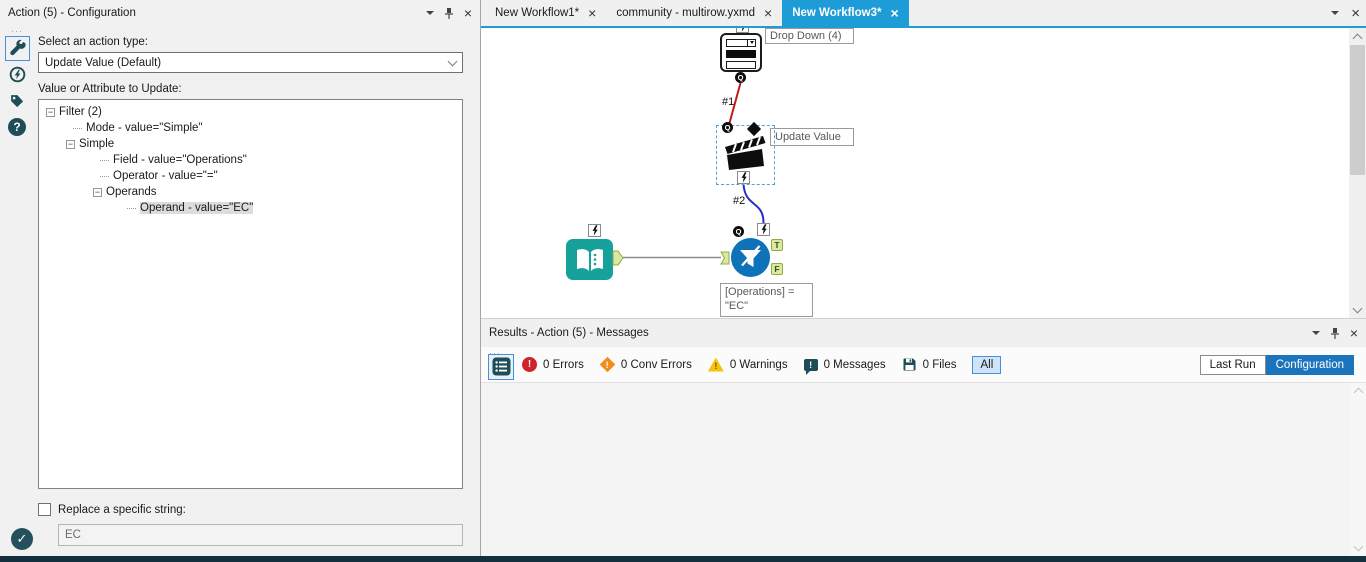  I want to click on tree-item-operands: − Operands, so click(250, 192).